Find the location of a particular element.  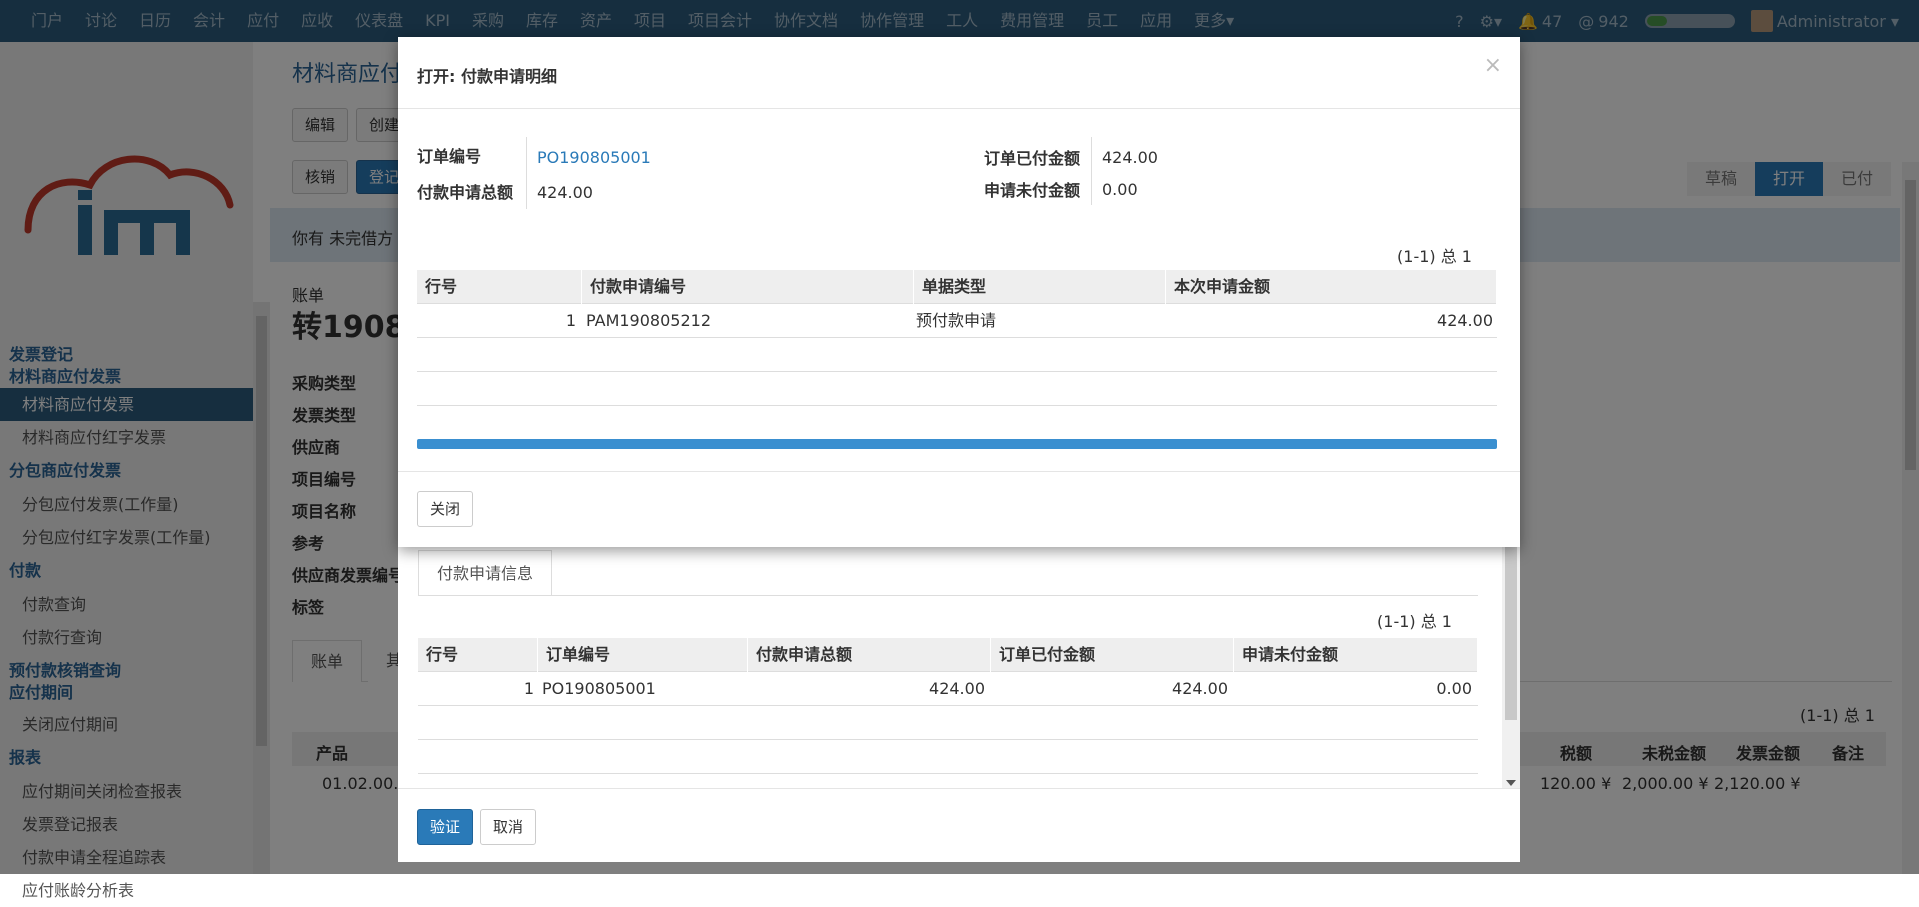

request-number: PAM190805212 is located at coordinates (648, 320).